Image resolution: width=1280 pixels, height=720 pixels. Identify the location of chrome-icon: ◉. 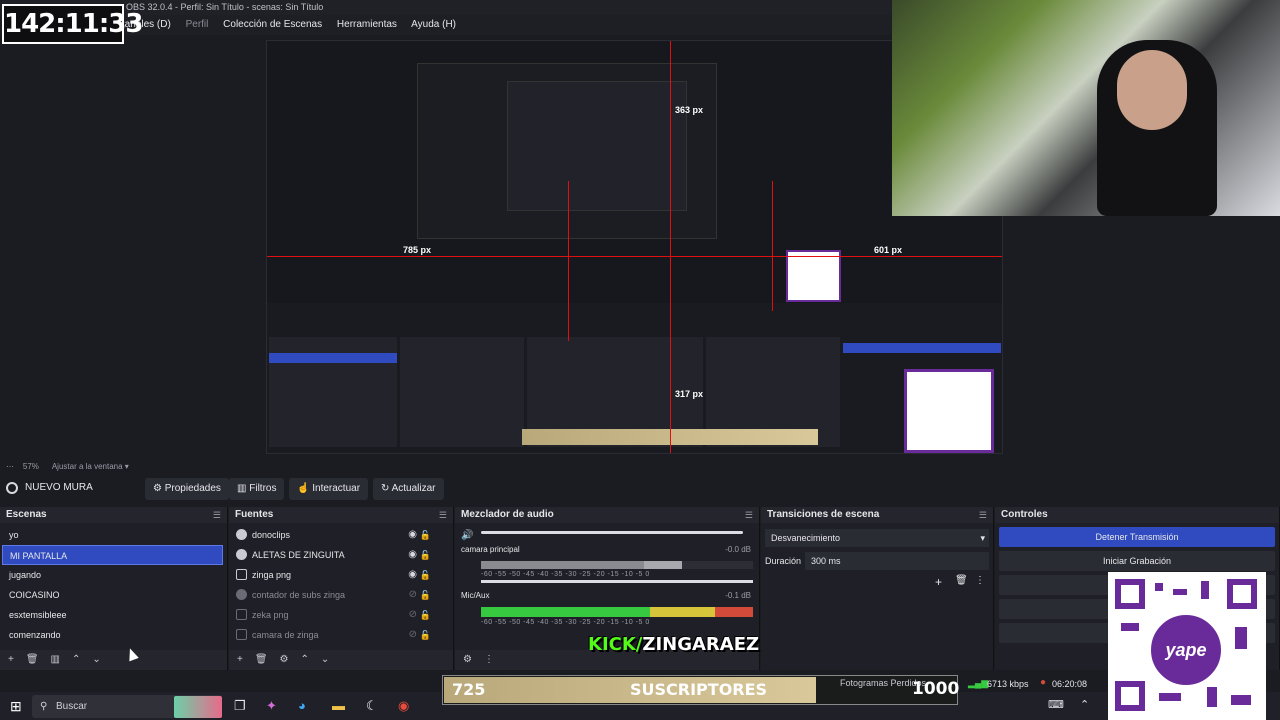
(403, 706).